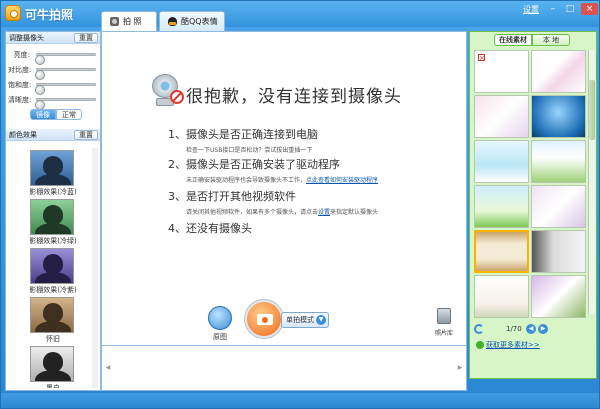 The image size is (600, 409). What do you see at coordinates (43, 114) in the screenshot?
I see `mirror-mode-button: 镜像` at bounding box center [43, 114].